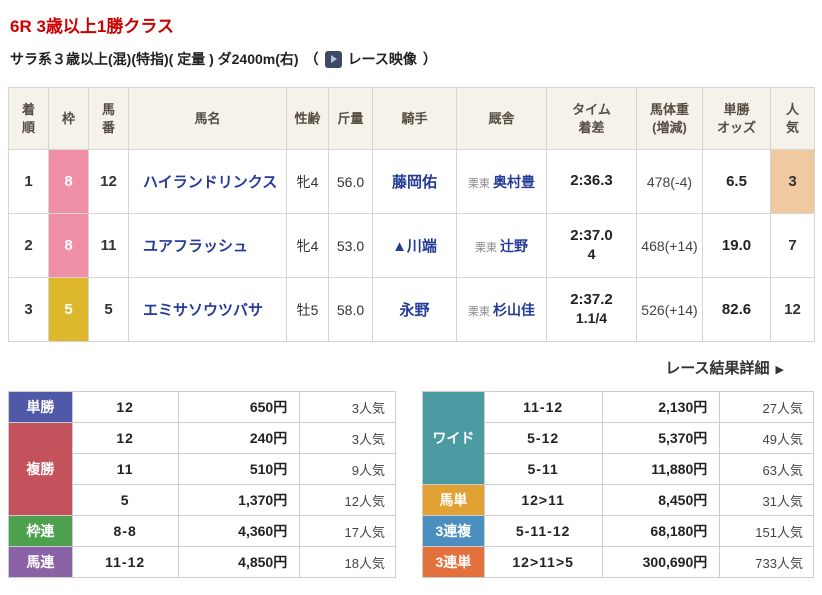  I want to click on weight-carried: 53.0, so click(350, 245).